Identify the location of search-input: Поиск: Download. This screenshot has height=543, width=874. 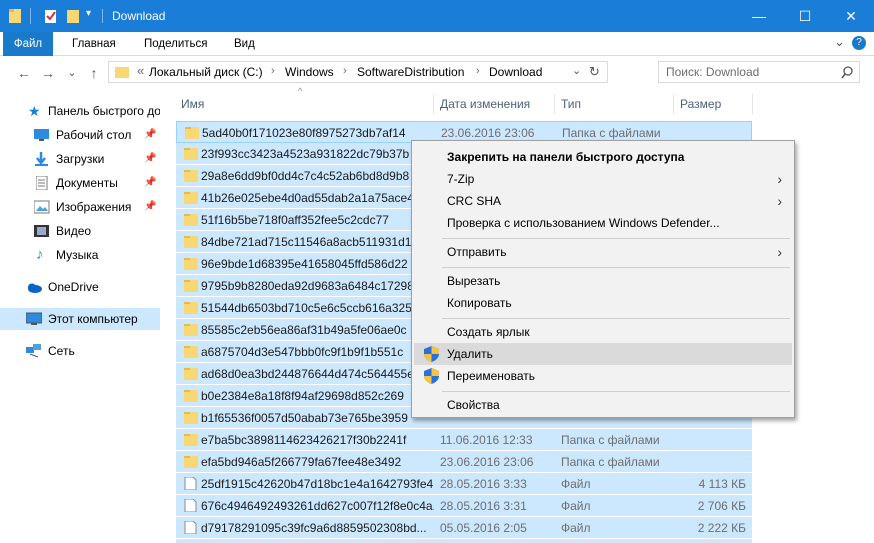
(759, 72).